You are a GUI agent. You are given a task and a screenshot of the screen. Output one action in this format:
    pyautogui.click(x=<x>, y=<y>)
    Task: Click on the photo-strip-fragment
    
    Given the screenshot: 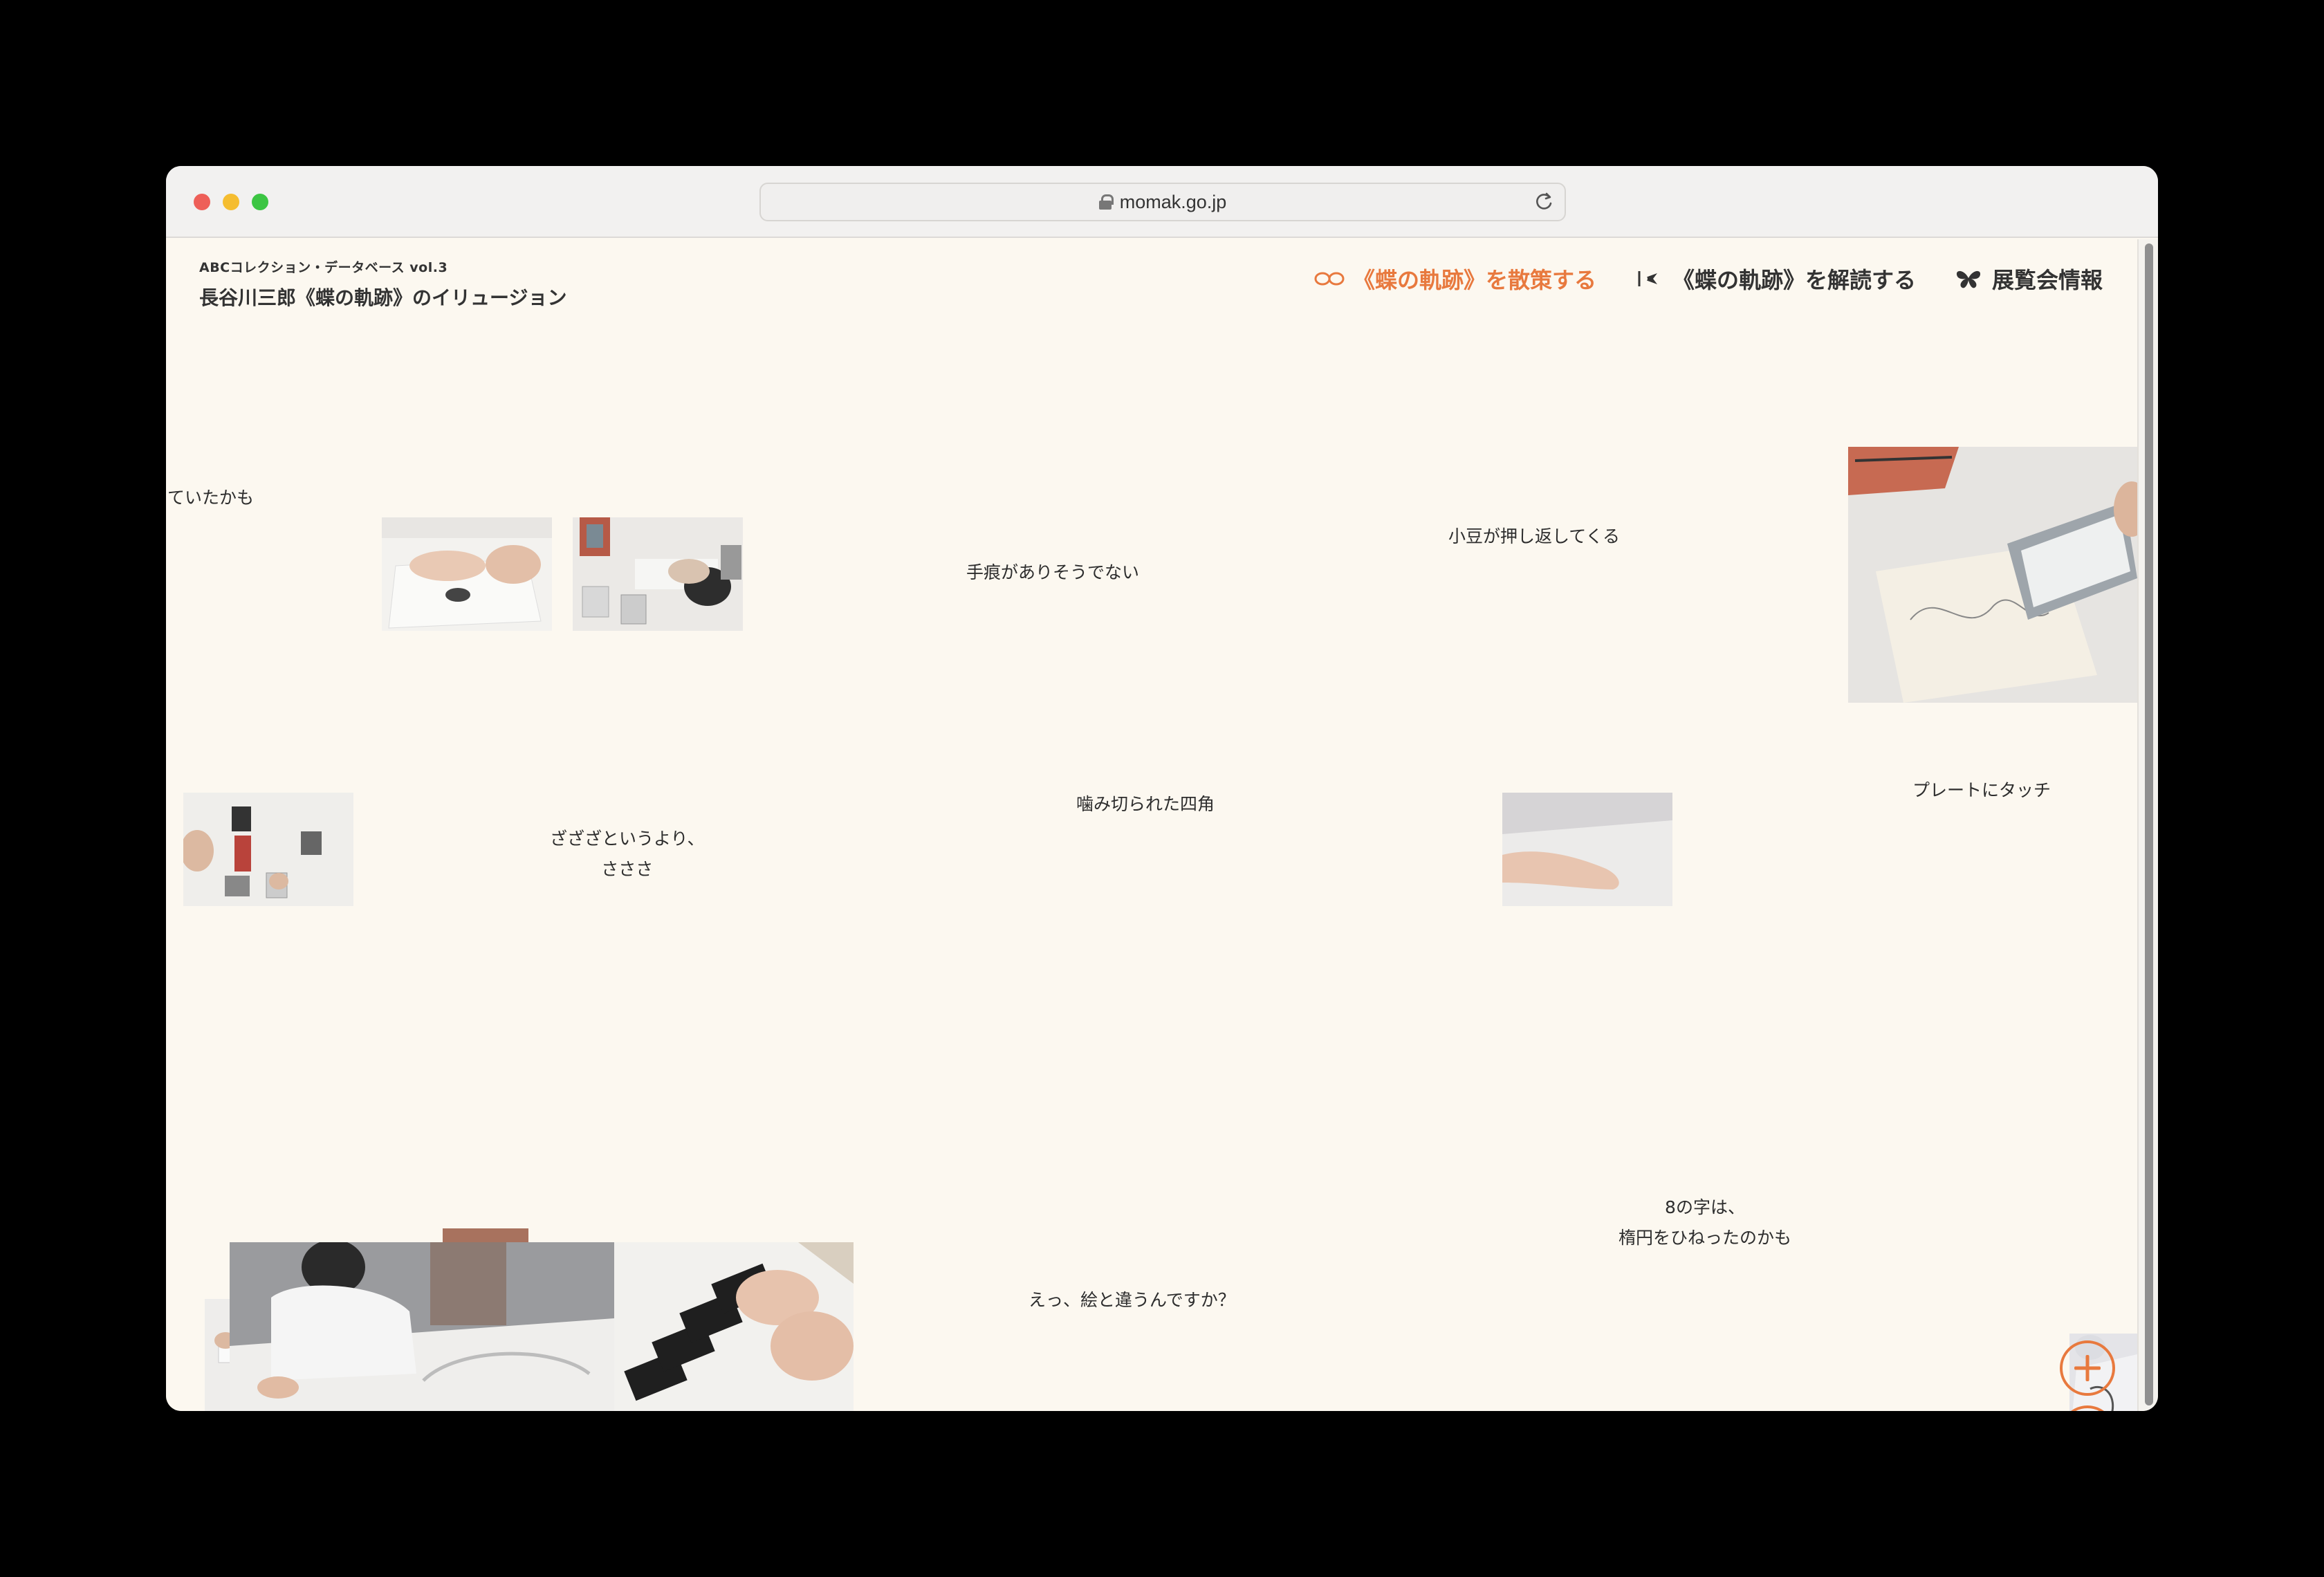 What is the action you would take?
    pyautogui.click(x=485, y=1236)
    